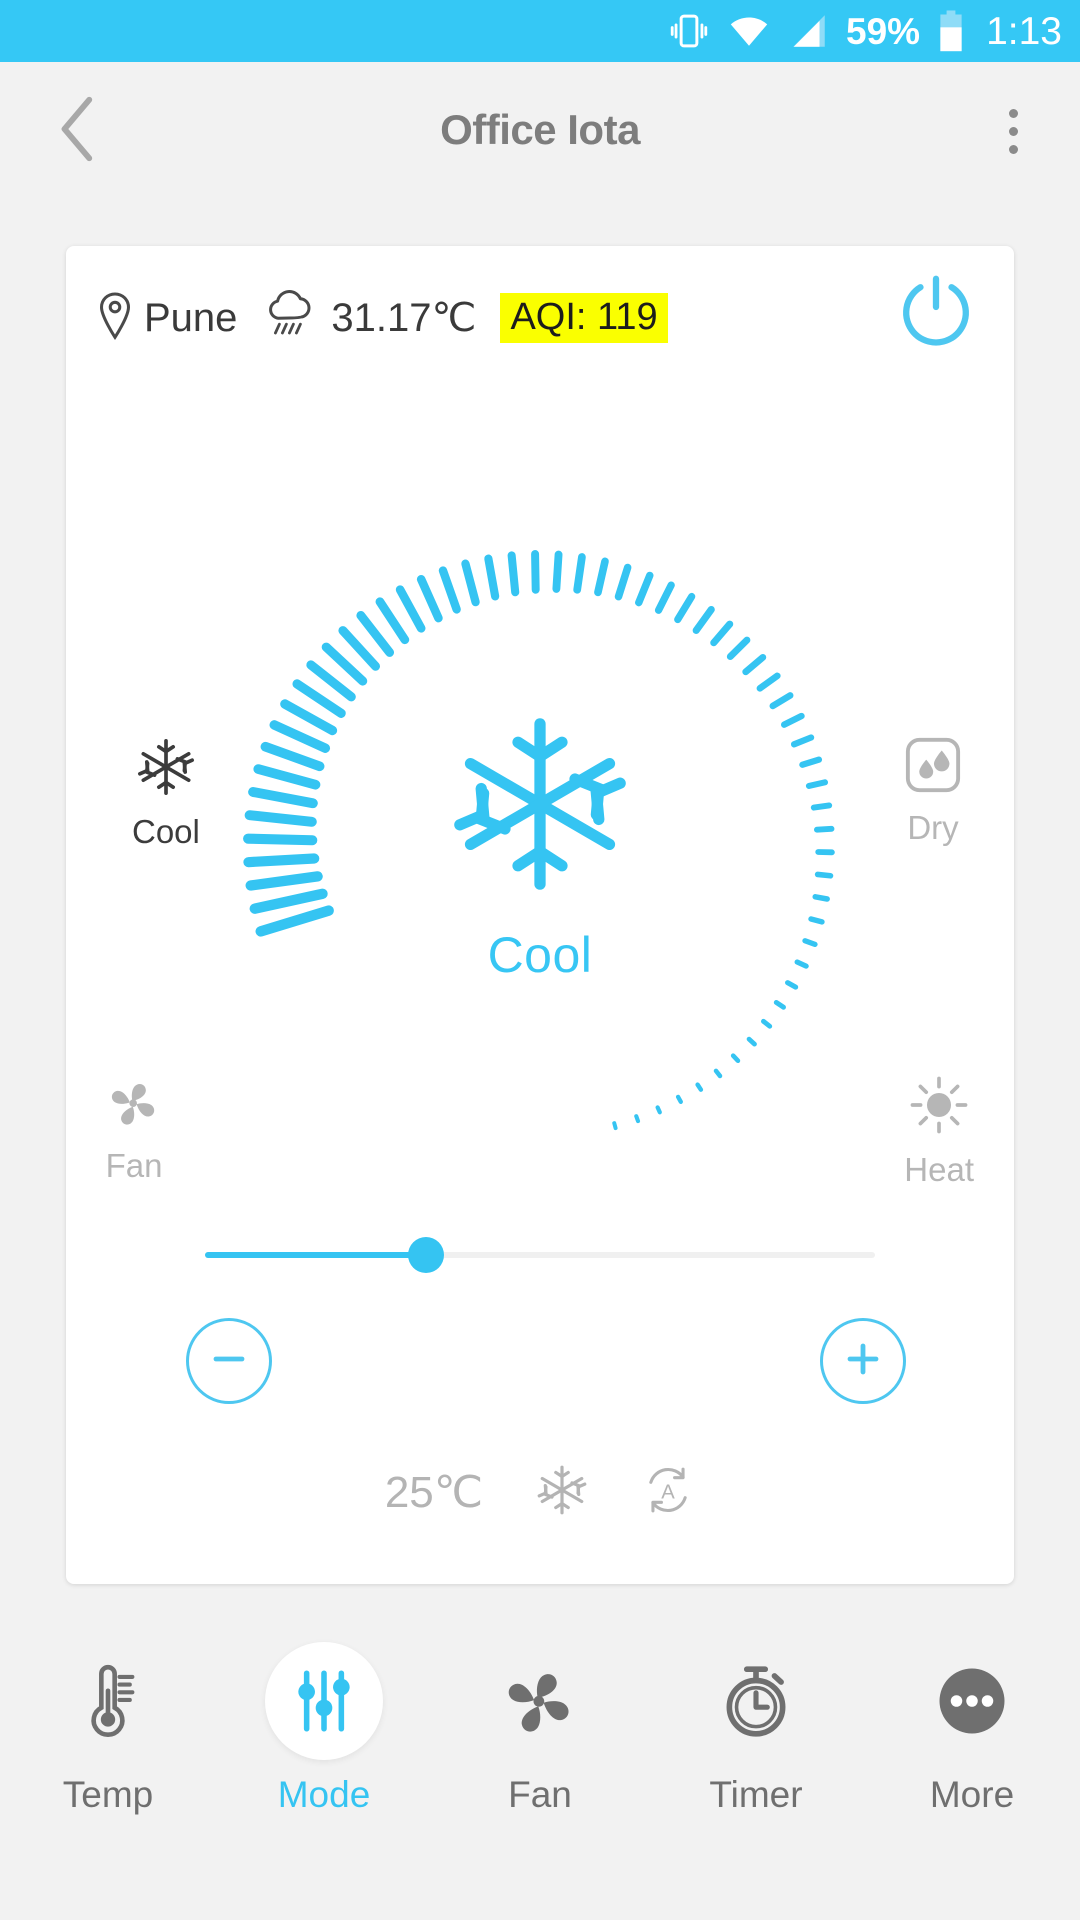 The width and height of the screenshot is (1080, 1920). What do you see at coordinates (749, 31) in the screenshot?
I see `wifi-icon` at bounding box center [749, 31].